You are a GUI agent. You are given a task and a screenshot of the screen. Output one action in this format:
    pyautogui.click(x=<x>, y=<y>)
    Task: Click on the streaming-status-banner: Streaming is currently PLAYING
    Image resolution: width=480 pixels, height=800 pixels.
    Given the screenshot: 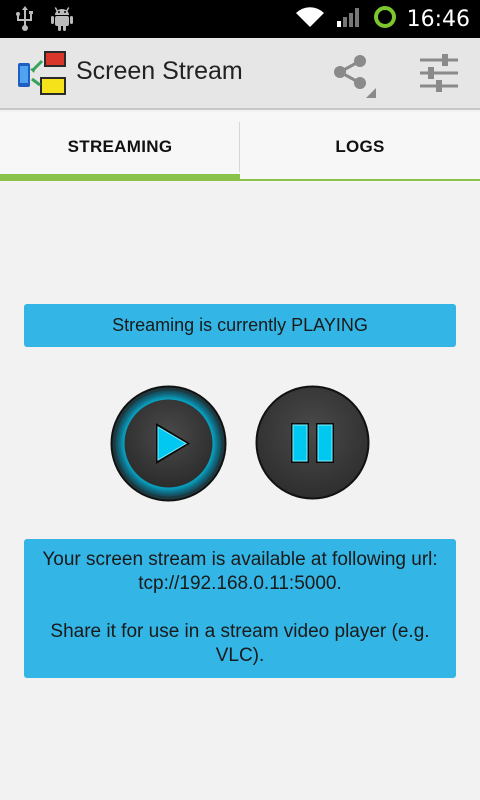 What is the action you would take?
    pyautogui.click(x=240, y=325)
    